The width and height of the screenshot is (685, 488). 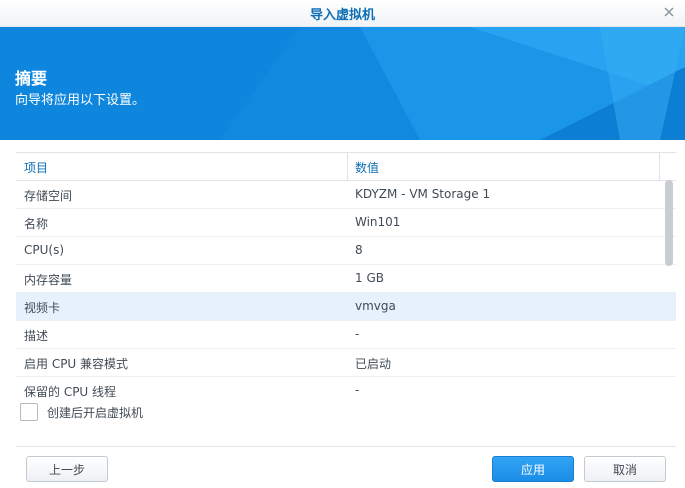 What do you see at coordinates (378, 222) in the screenshot?
I see `row-value: Win101` at bounding box center [378, 222].